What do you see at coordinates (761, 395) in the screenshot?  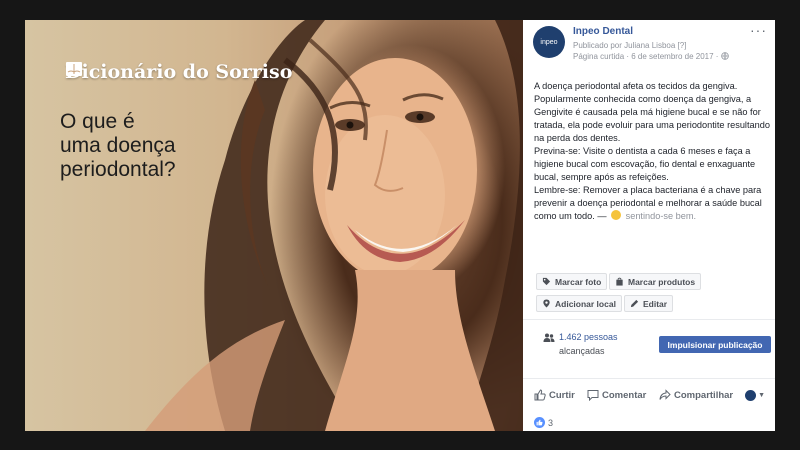 I see `chevron-down-icon: ▼` at bounding box center [761, 395].